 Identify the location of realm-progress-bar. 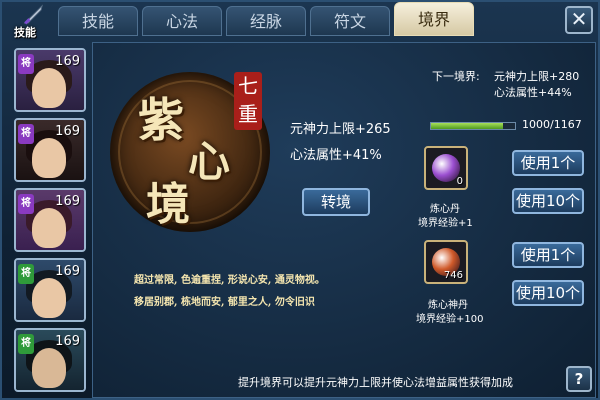
(473, 126).